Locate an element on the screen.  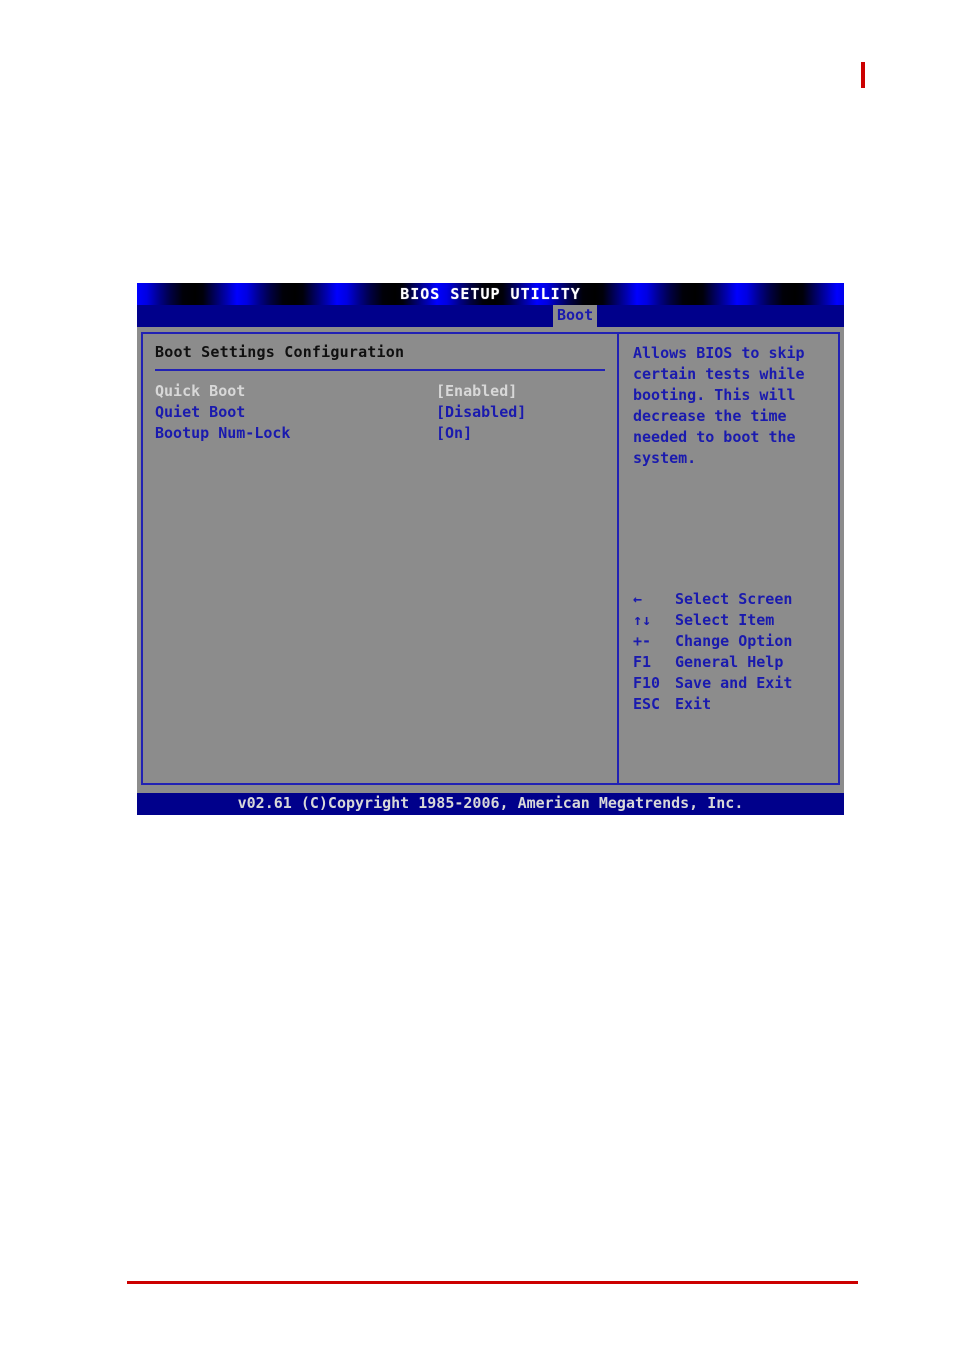
bios-title: BIOS SETUP UTILITY is located at coordinates (490, 294).